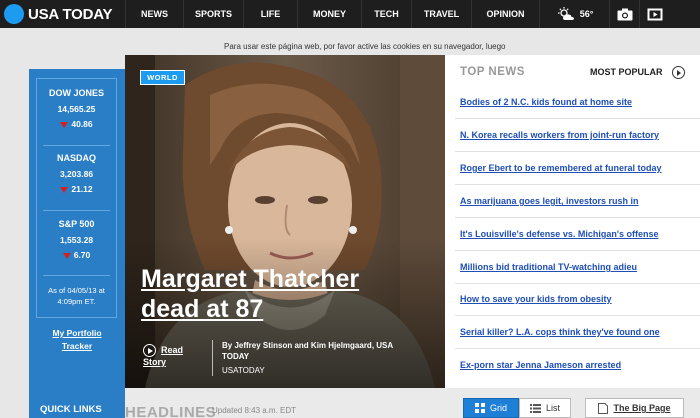  What do you see at coordinates (14, 14) in the screenshot?
I see `logo-dot-icon` at bounding box center [14, 14].